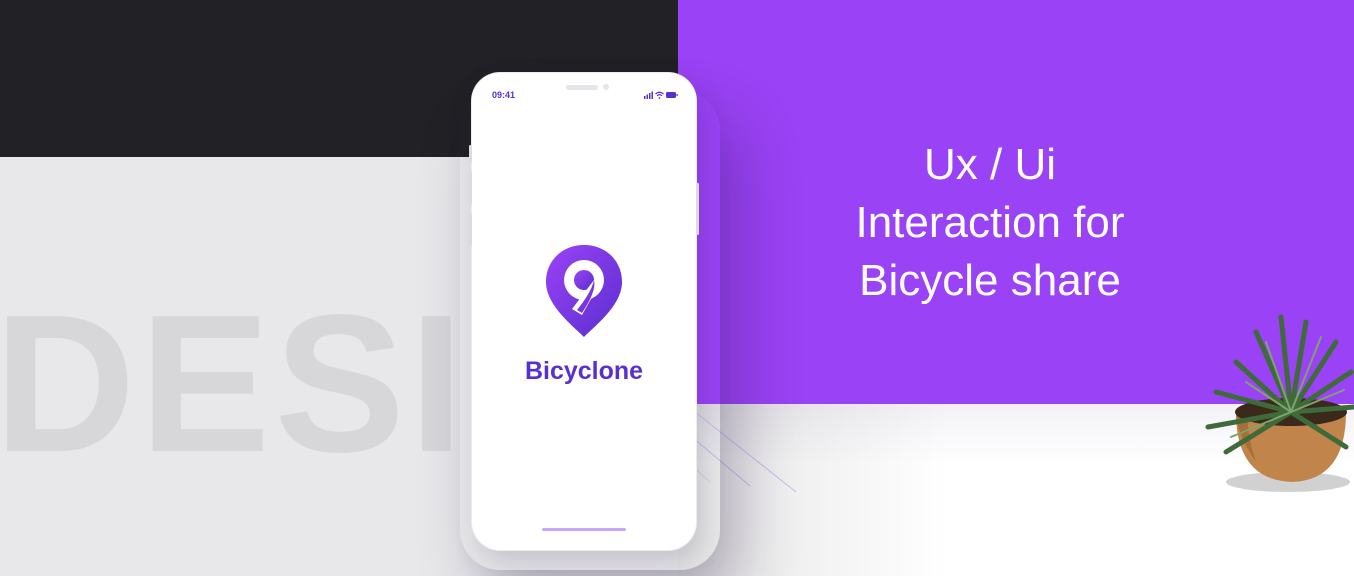 This screenshot has width=1354, height=576. Describe the element at coordinates (584, 291) in the screenshot. I see `location-pin-icon` at that location.